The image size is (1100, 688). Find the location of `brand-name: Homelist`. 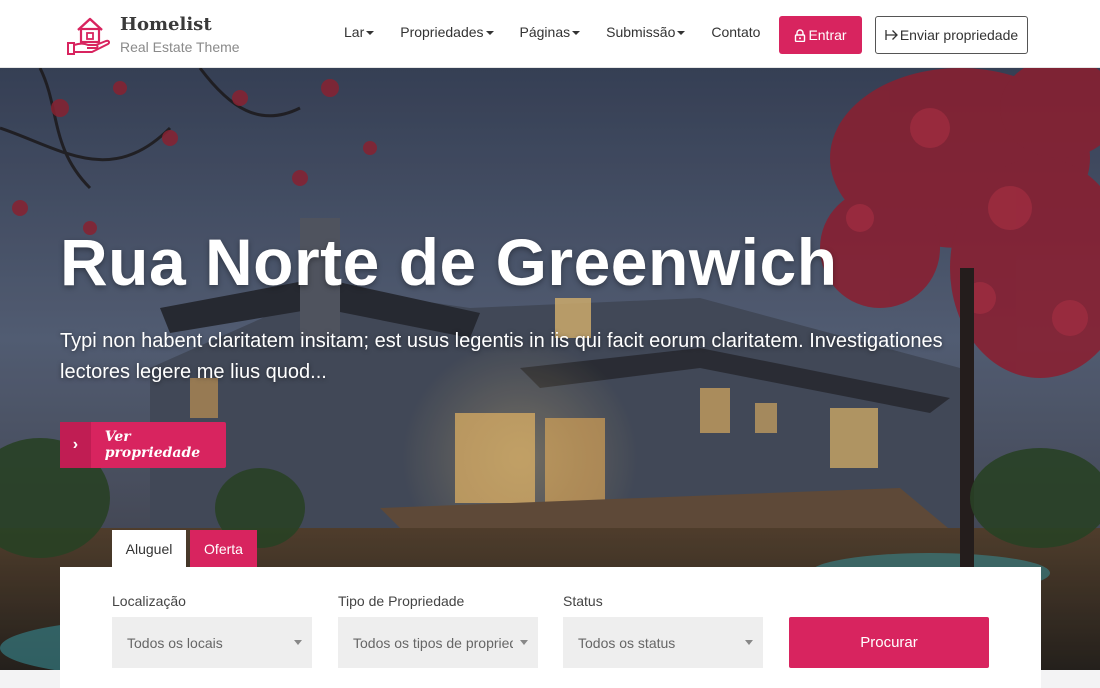

brand-name: Homelist is located at coordinates (166, 24).